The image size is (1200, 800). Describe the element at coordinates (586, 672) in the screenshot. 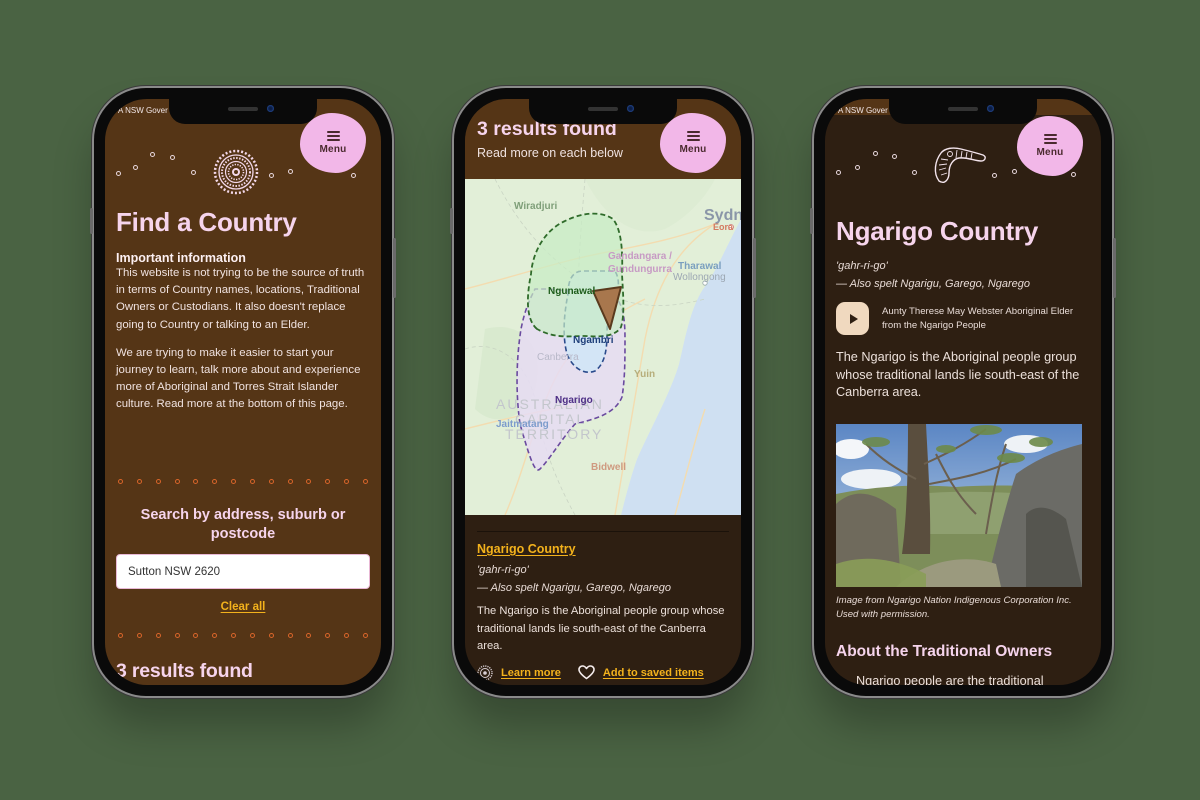

I see `heart-icon` at that location.